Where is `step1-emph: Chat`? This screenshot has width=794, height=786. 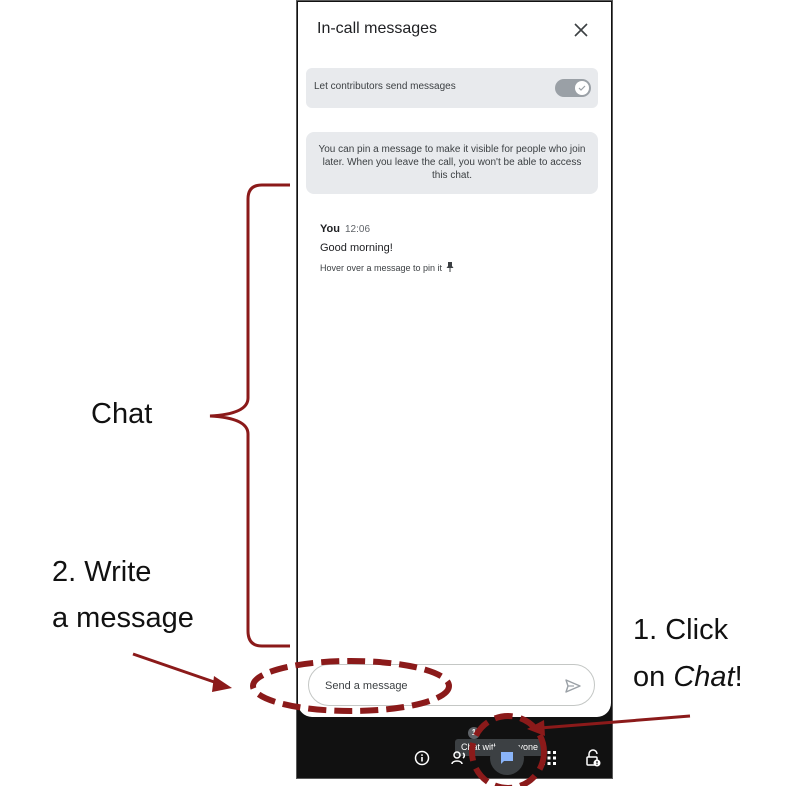
step1-emph: Chat is located at coordinates (704, 677).